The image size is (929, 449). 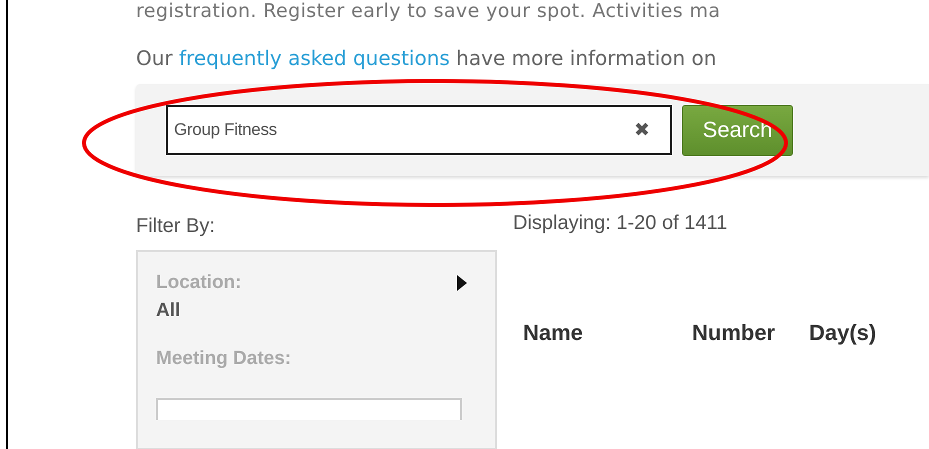 I want to click on filter-value: All, so click(x=169, y=311).